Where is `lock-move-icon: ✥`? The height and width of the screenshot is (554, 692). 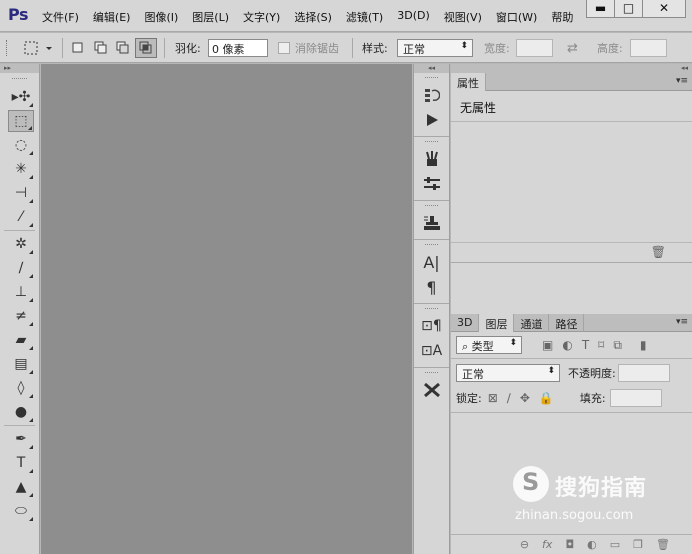 lock-move-icon: ✥ is located at coordinates (525, 398).